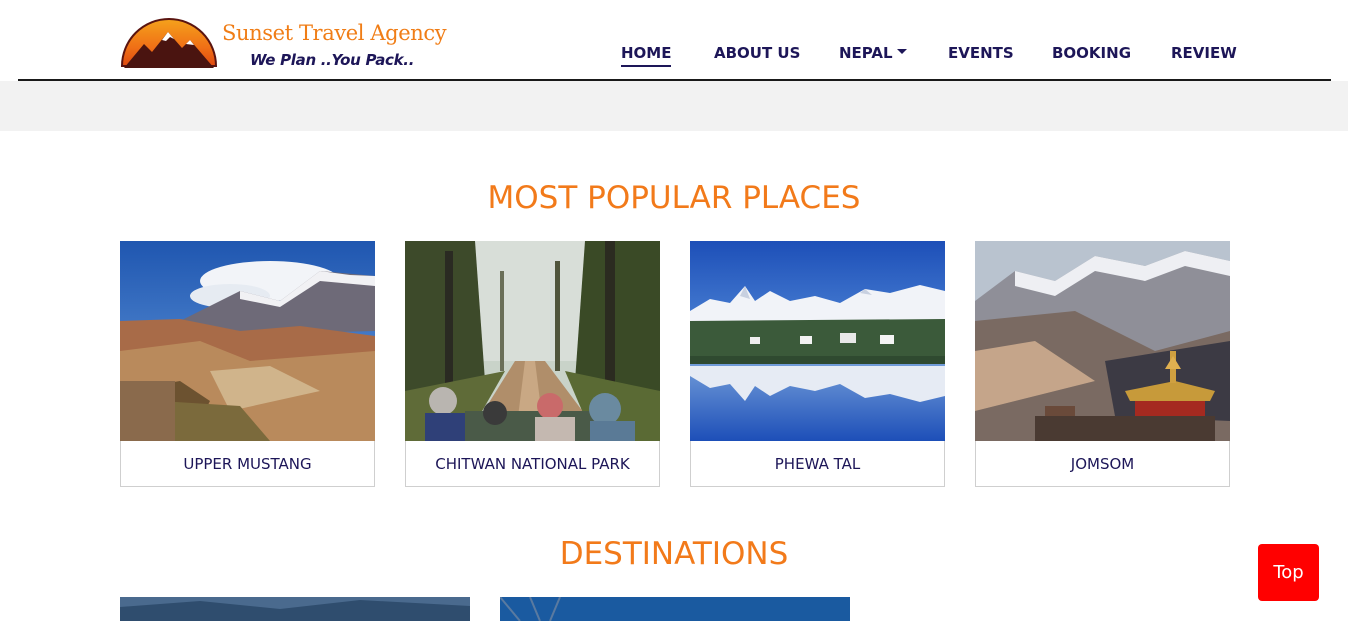 The image size is (1348, 621). What do you see at coordinates (866, 53) in the screenshot?
I see `nav-nepal-label: NEPAL` at bounding box center [866, 53].